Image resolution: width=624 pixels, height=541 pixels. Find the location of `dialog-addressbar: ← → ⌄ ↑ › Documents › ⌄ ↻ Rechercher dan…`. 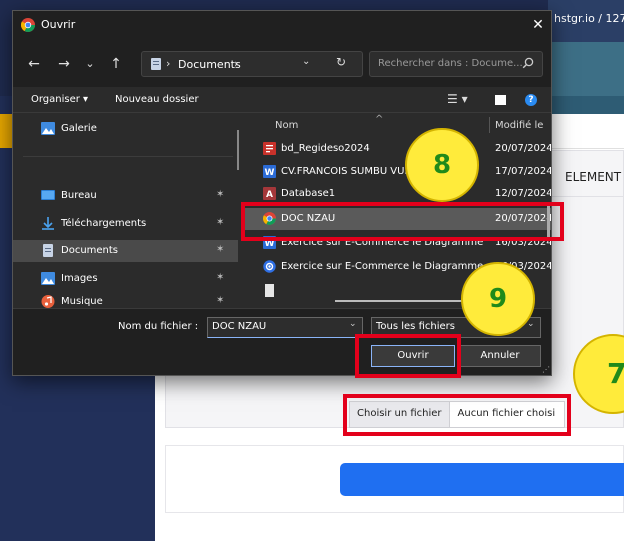

dialog-addressbar: ← → ⌄ ↑ › Documents › ⌄ ↻ Rechercher dan… is located at coordinates (282, 63).